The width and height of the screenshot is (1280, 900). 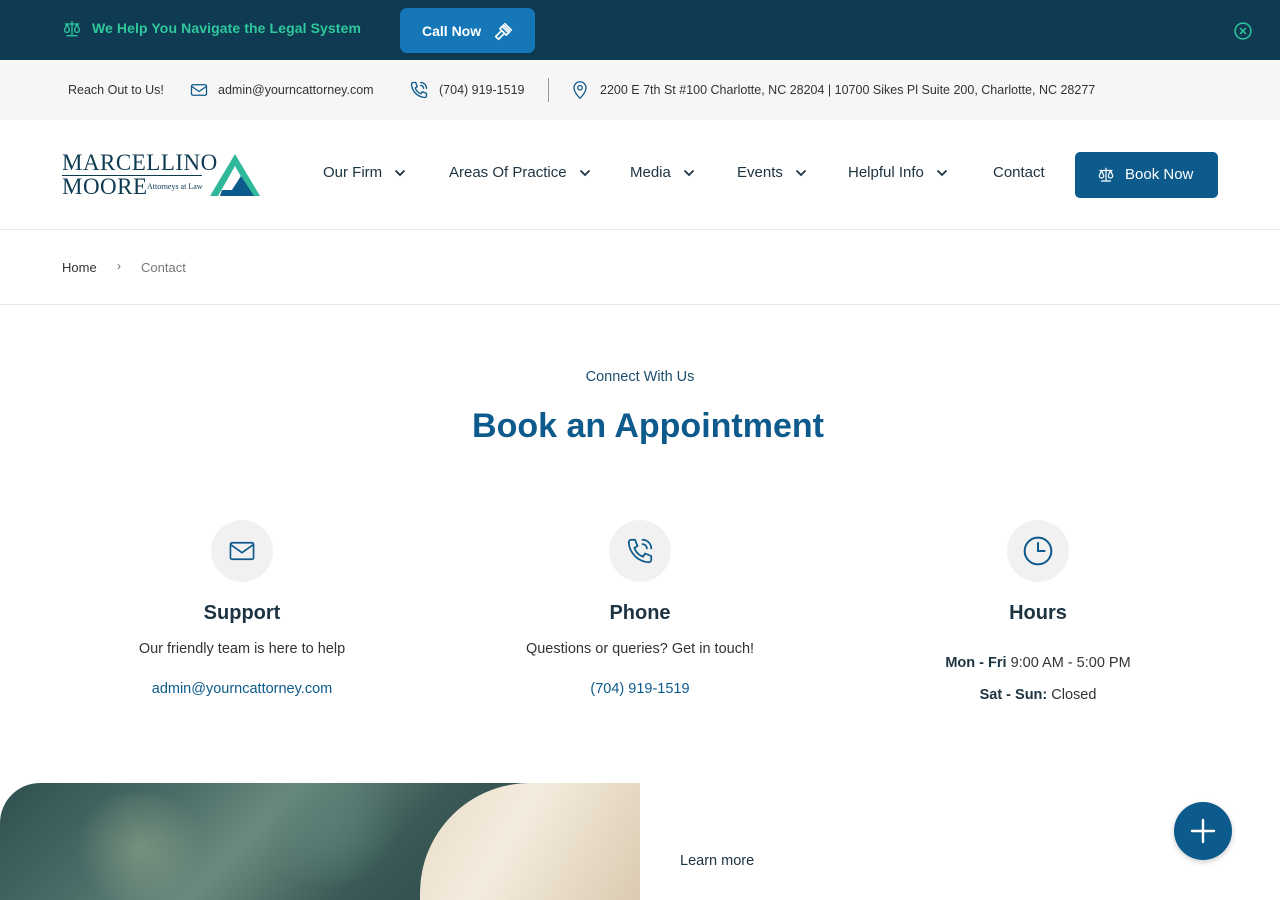 I want to click on support-title: Support, so click(x=242, y=613).